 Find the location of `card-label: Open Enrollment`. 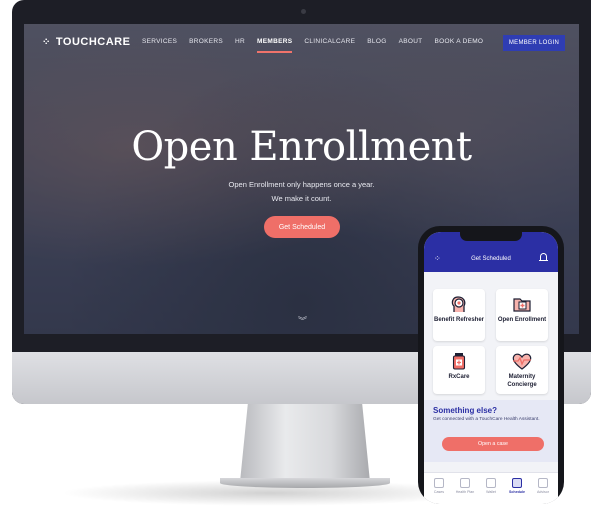

card-label: Open Enrollment is located at coordinates (522, 320).